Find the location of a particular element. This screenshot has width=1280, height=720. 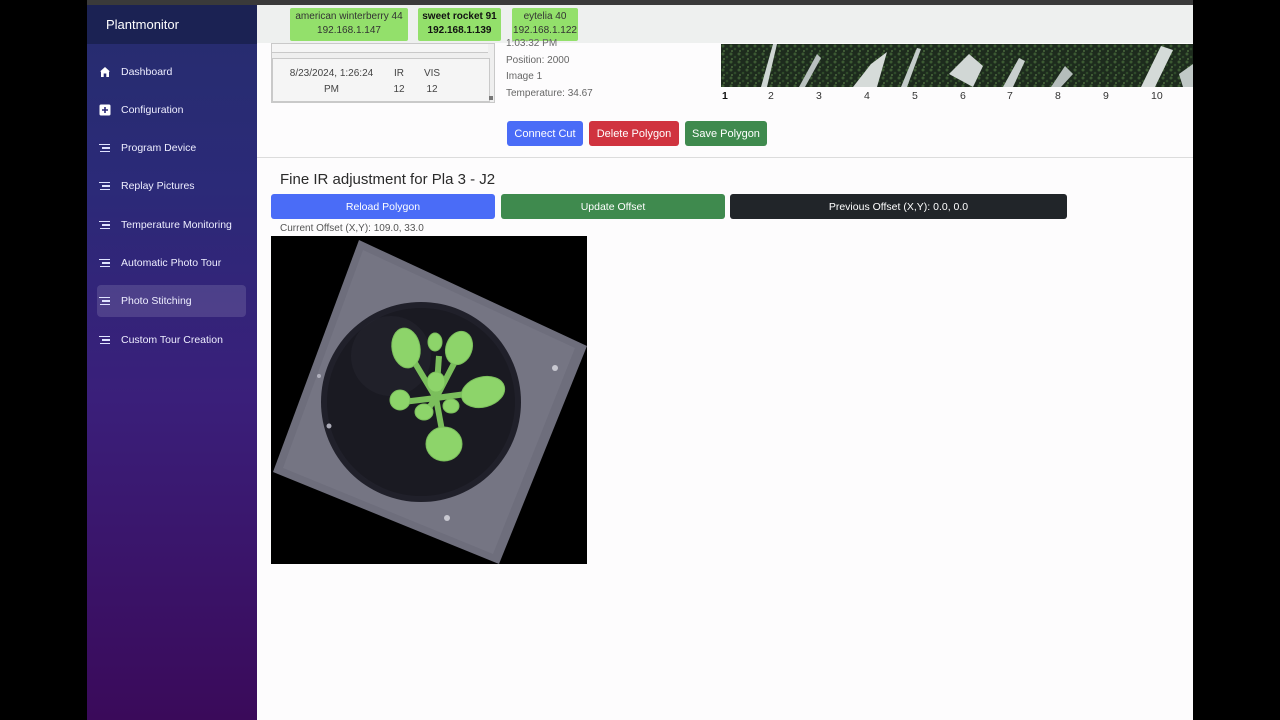

sidebar-item-label: Custom Tour Creation is located at coordinates (172, 340).